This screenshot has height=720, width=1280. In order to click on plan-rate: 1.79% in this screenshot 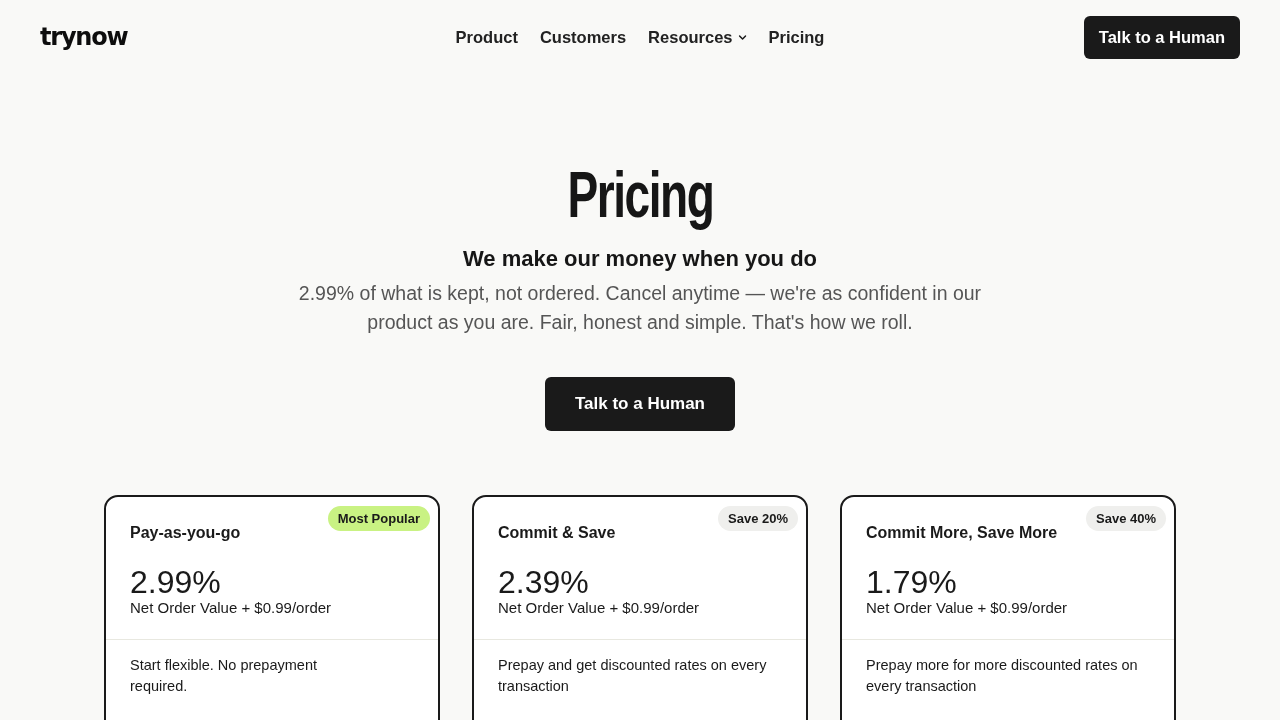, I will do `click(912, 582)`.